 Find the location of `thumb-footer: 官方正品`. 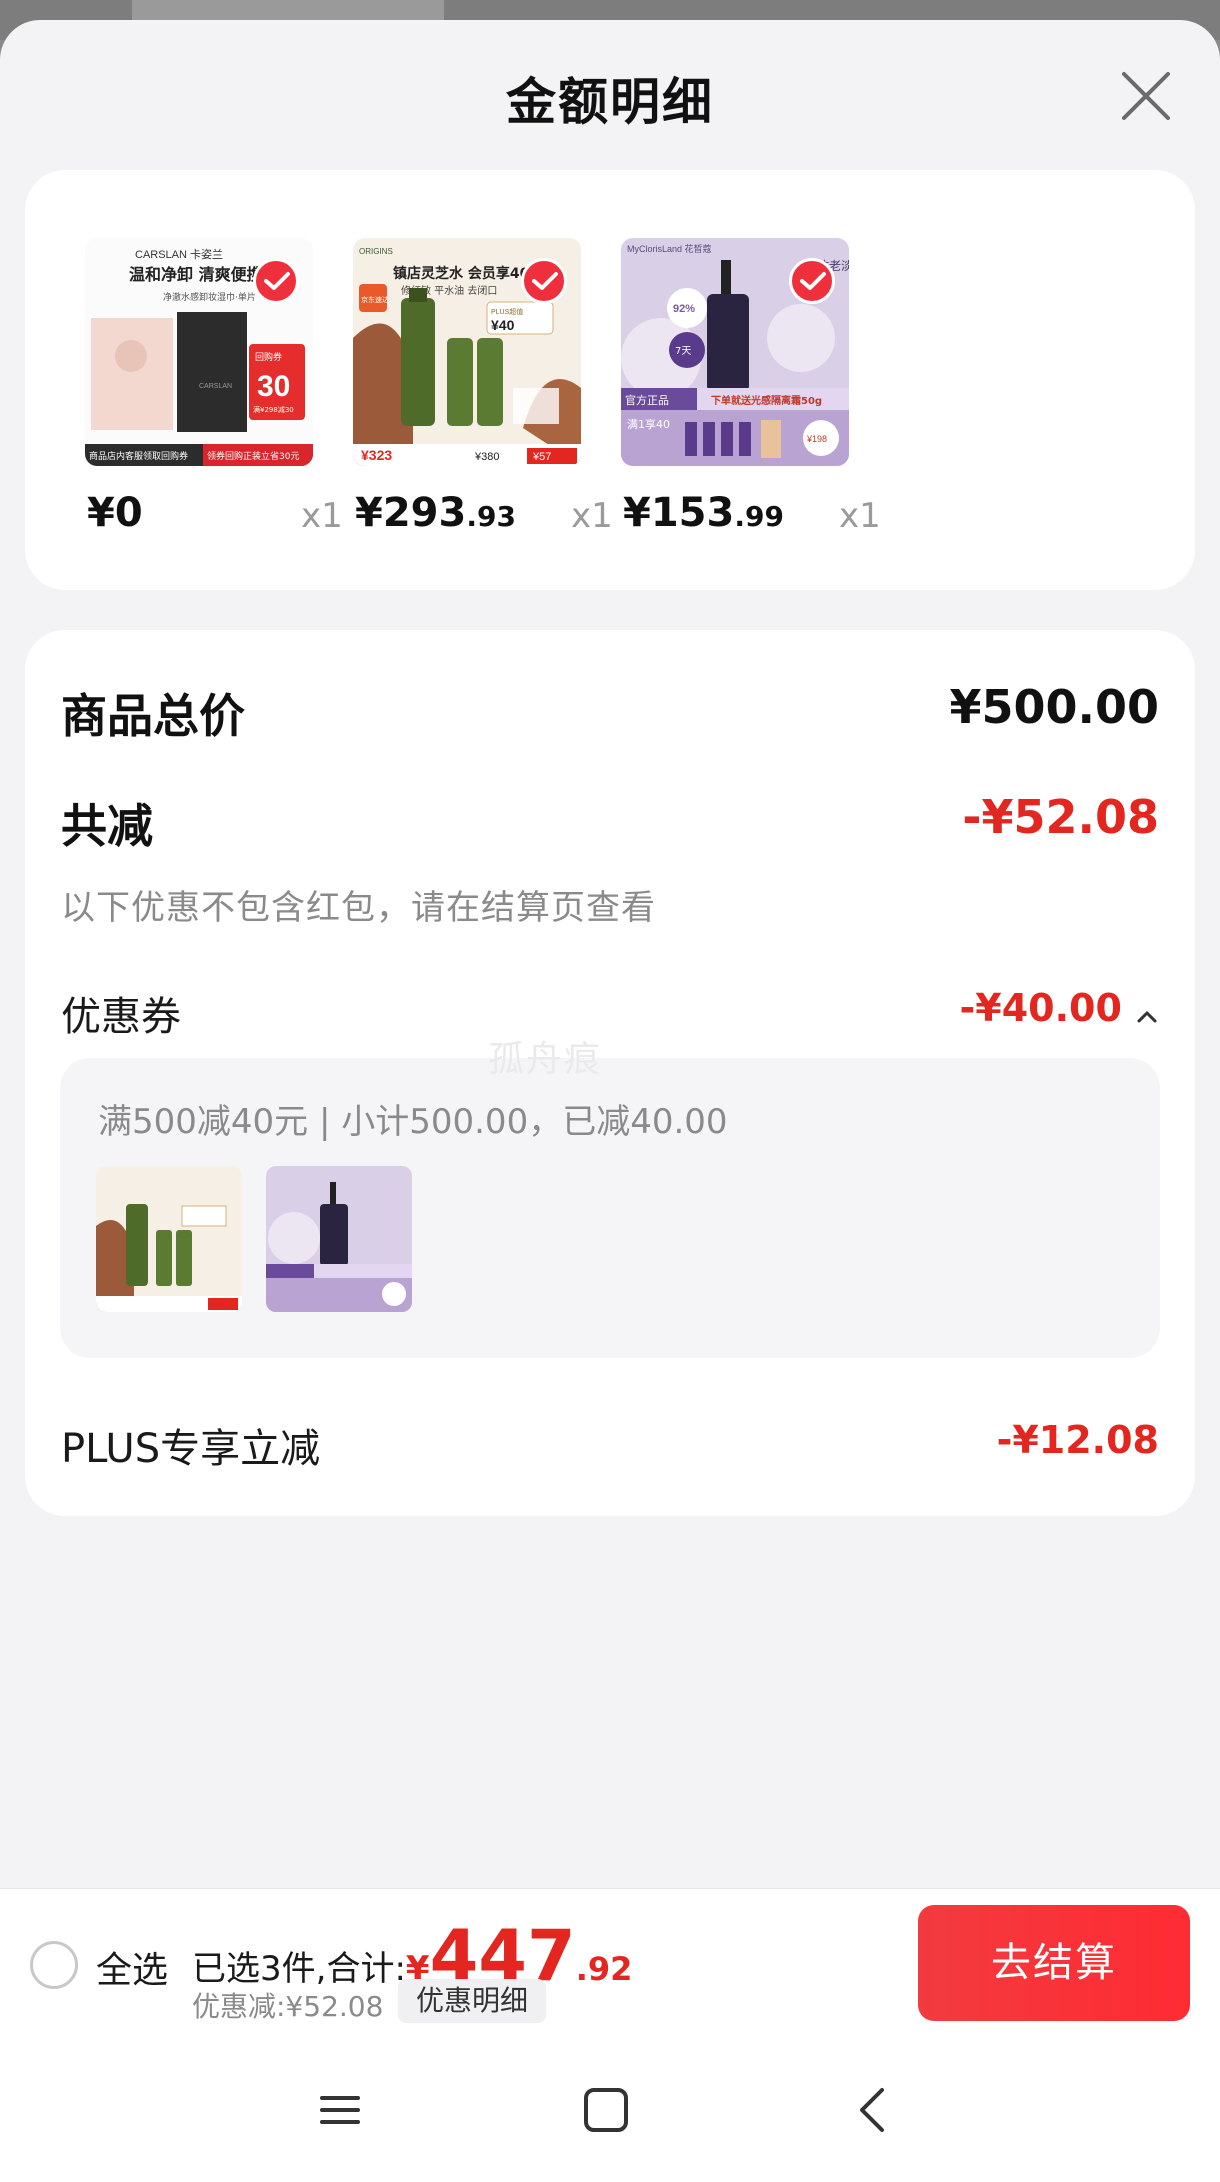

thumb-footer: 官方正品 is located at coordinates (647, 400).